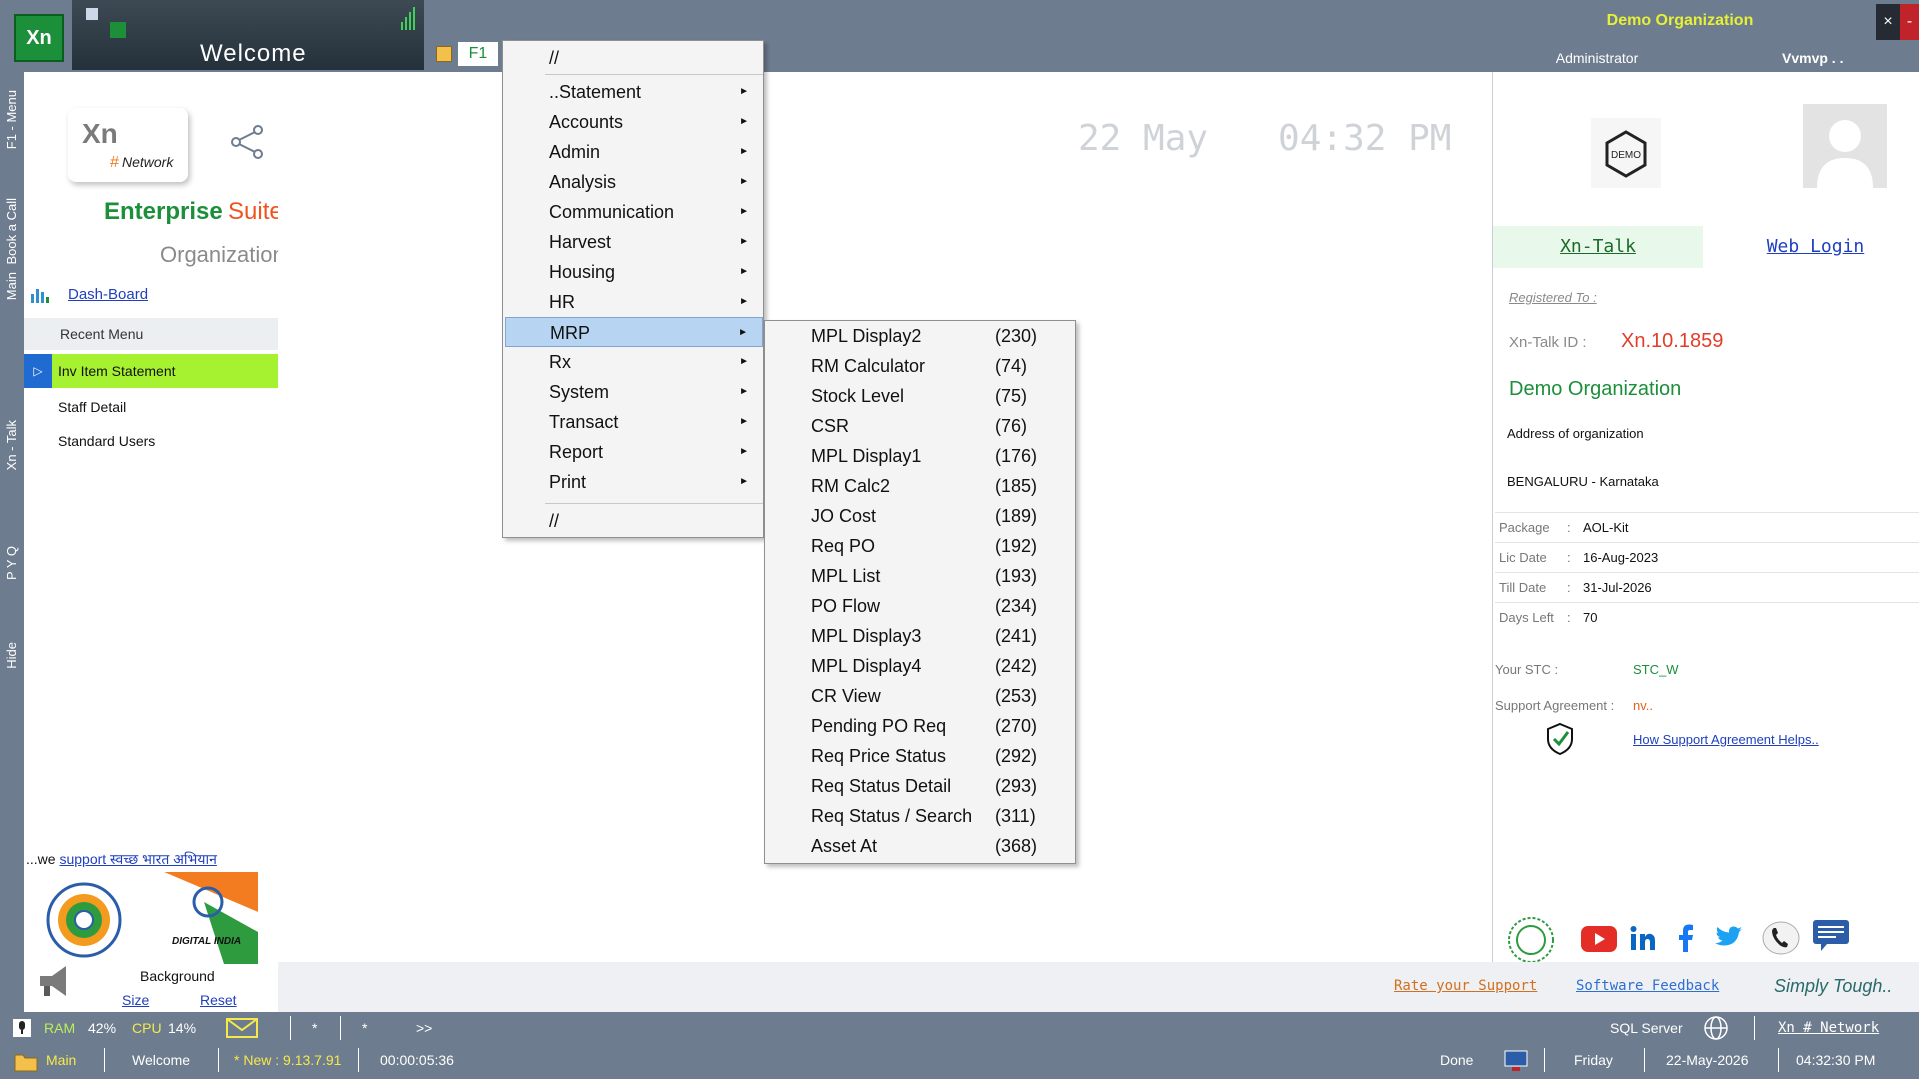  Describe the element at coordinates (135, 1000) in the screenshot. I see `background-size-link: Size` at that location.